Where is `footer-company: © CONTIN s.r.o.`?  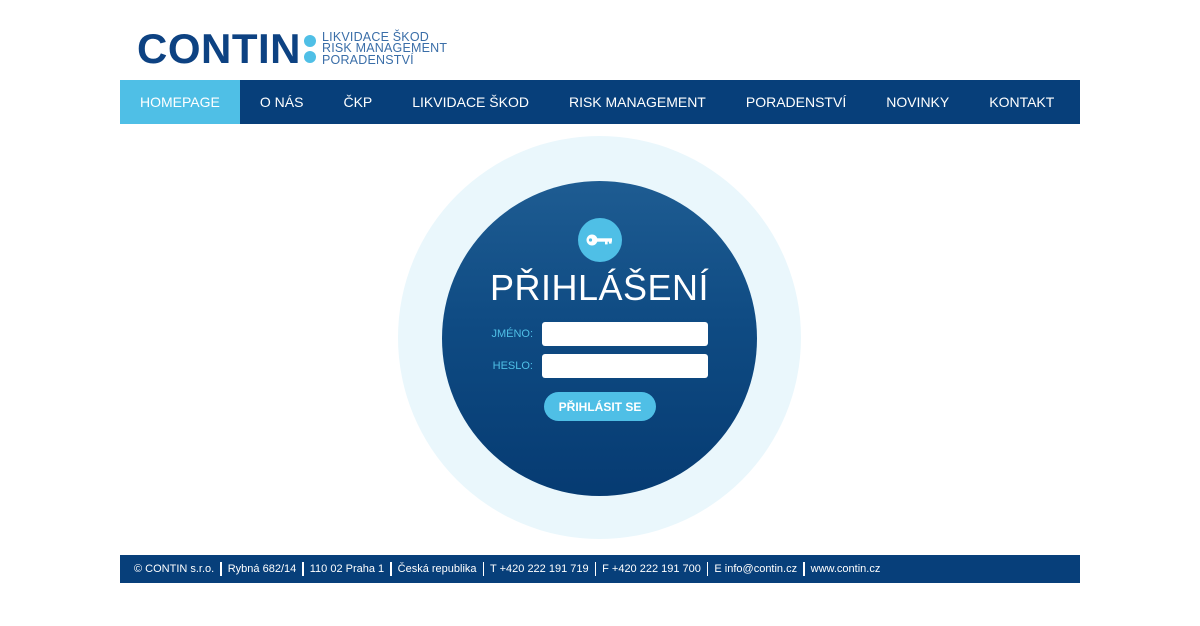 footer-company: © CONTIN s.r.o. is located at coordinates (174, 569).